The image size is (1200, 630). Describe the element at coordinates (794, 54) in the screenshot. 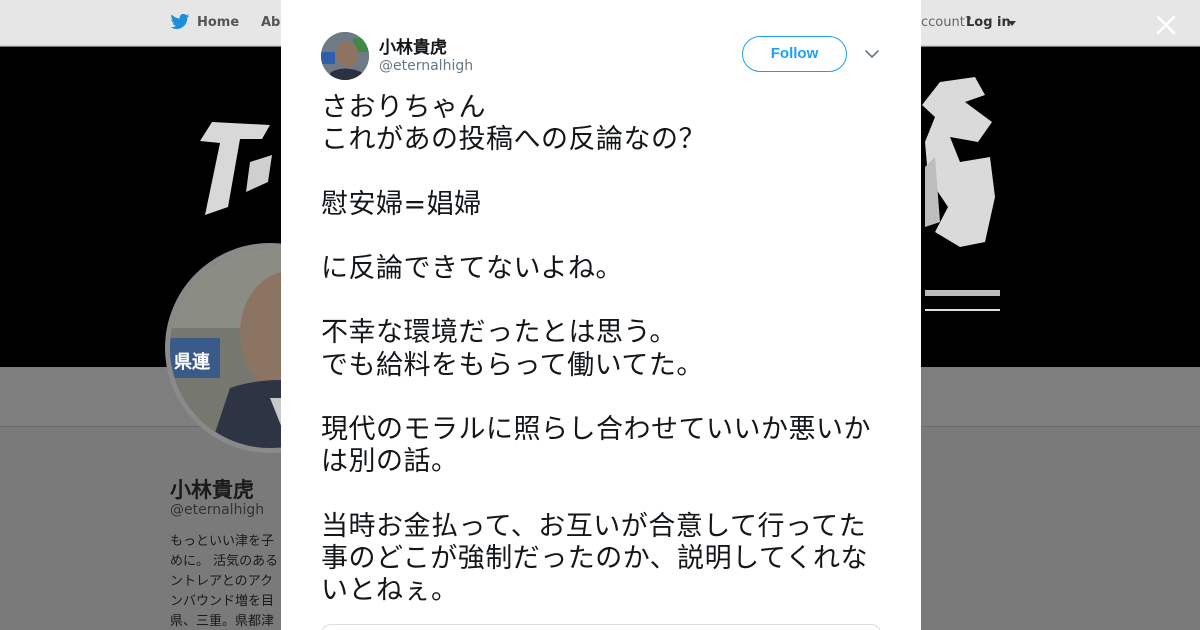

I see `follow-button: Follow` at that location.